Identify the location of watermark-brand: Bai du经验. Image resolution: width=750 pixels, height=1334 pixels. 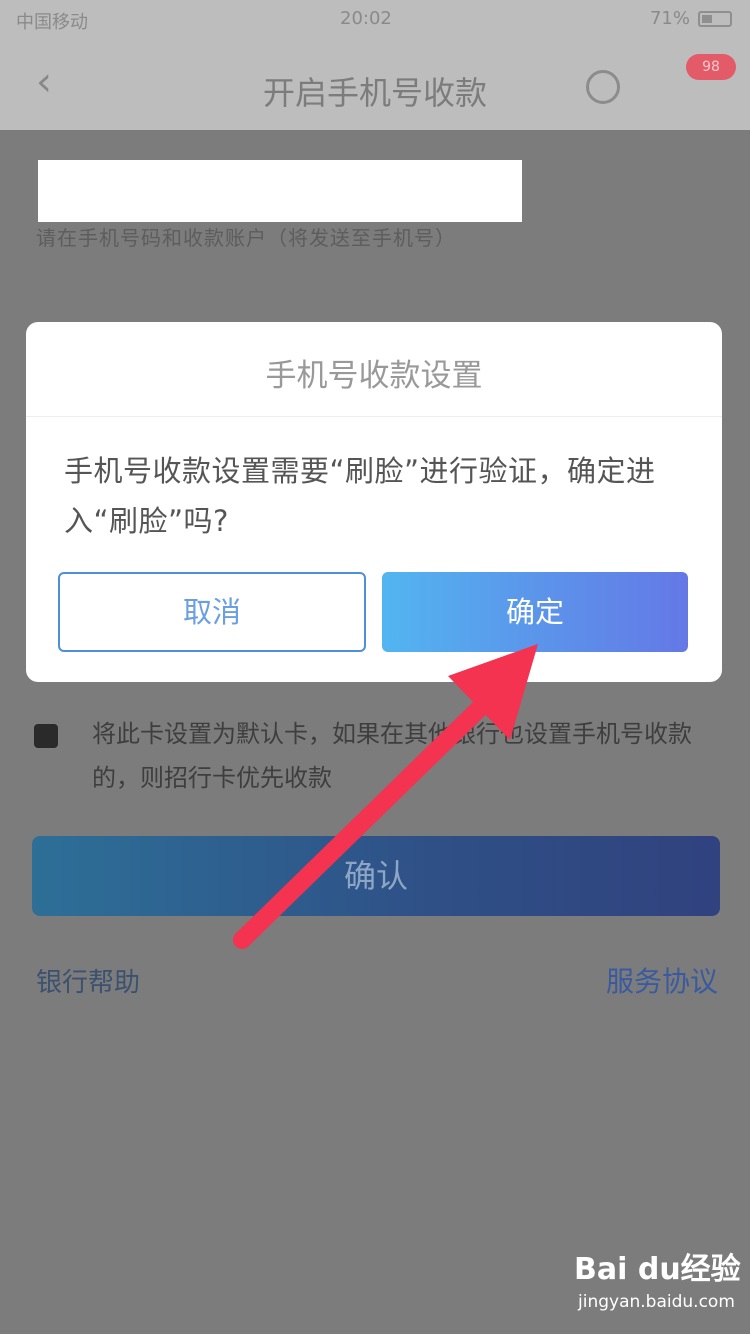
(657, 1269).